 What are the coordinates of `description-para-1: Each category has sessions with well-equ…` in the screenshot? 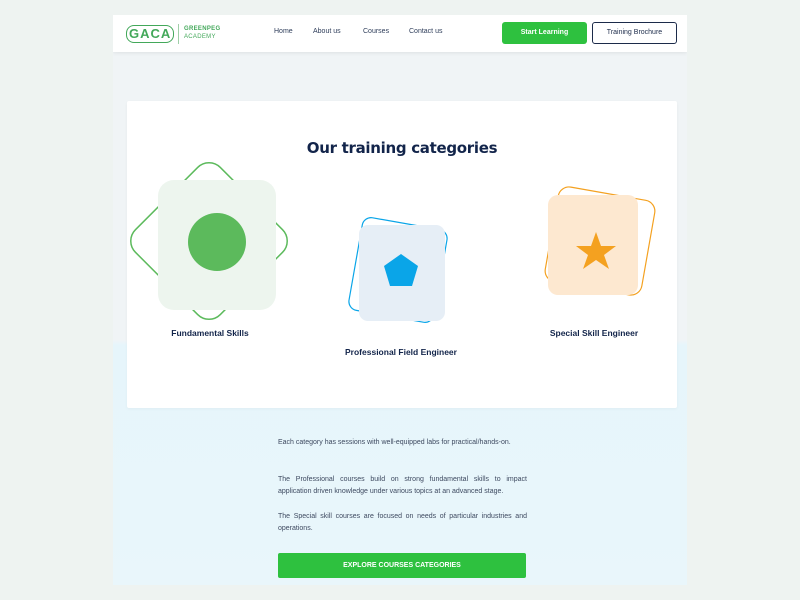 It's located at (394, 442).